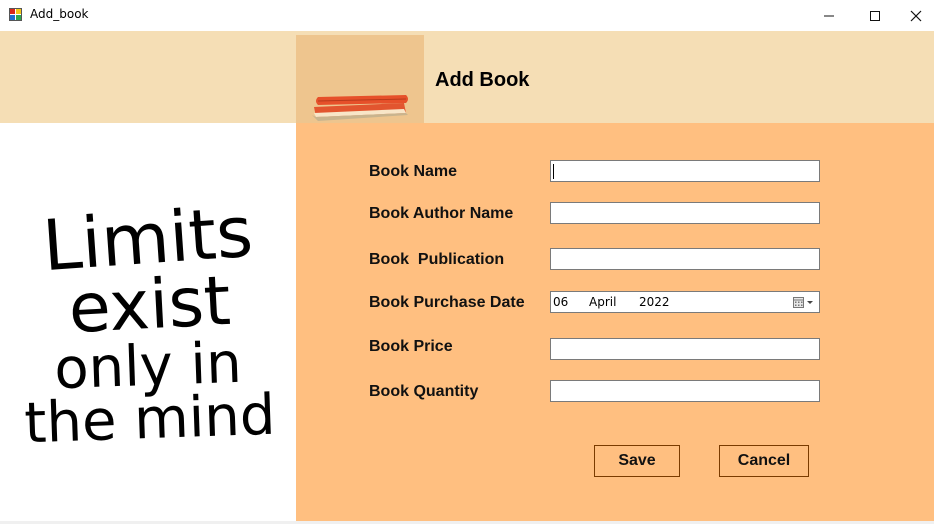  What do you see at coordinates (447, 302) in the screenshot?
I see `purchase-date-label: Book Purchase Date` at bounding box center [447, 302].